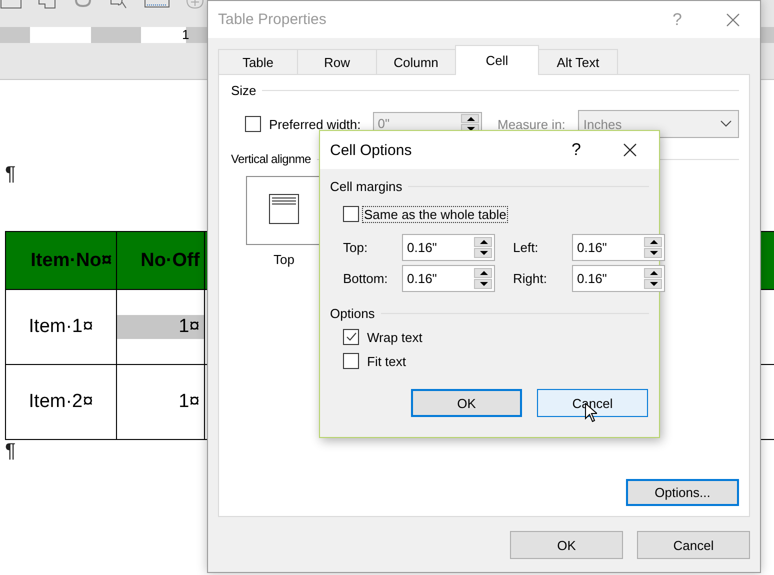 This screenshot has width=774, height=575. What do you see at coordinates (243, 90) in the screenshot?
I see `group-heading: Size` at bounding box center [243, 90].